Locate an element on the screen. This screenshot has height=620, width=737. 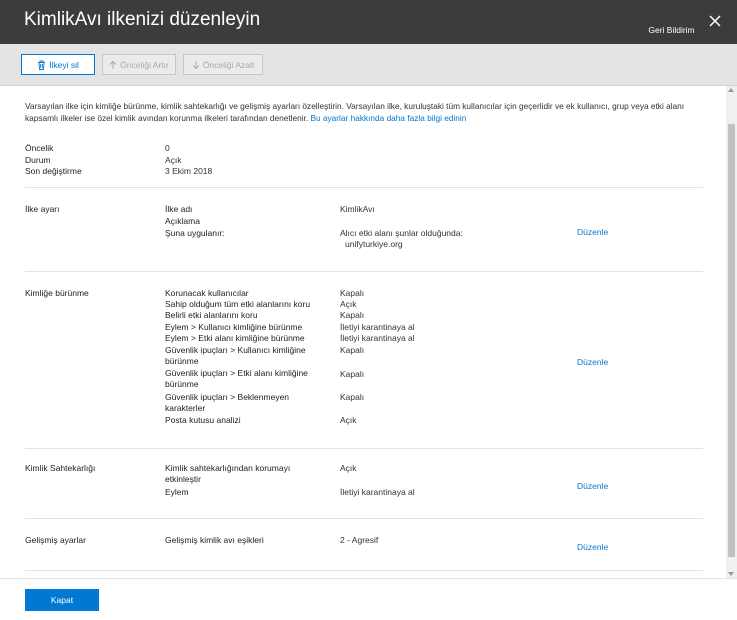
scroll-up-icon is located at coordinates (731, 90).